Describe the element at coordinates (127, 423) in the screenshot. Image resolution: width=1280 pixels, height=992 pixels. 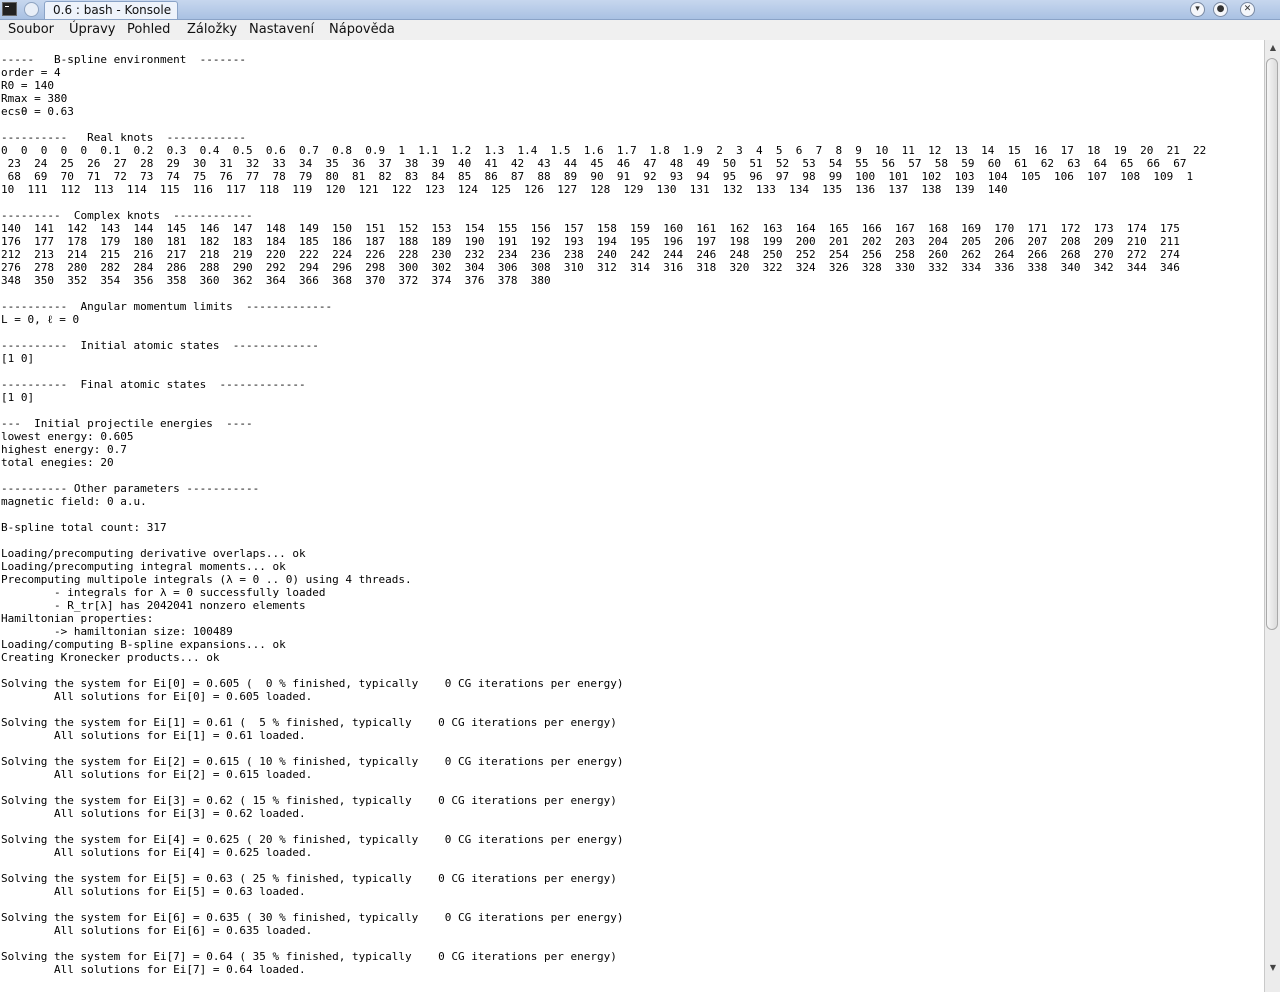
I see `terminal-line: --- Initial projectile energies ----` at that location.